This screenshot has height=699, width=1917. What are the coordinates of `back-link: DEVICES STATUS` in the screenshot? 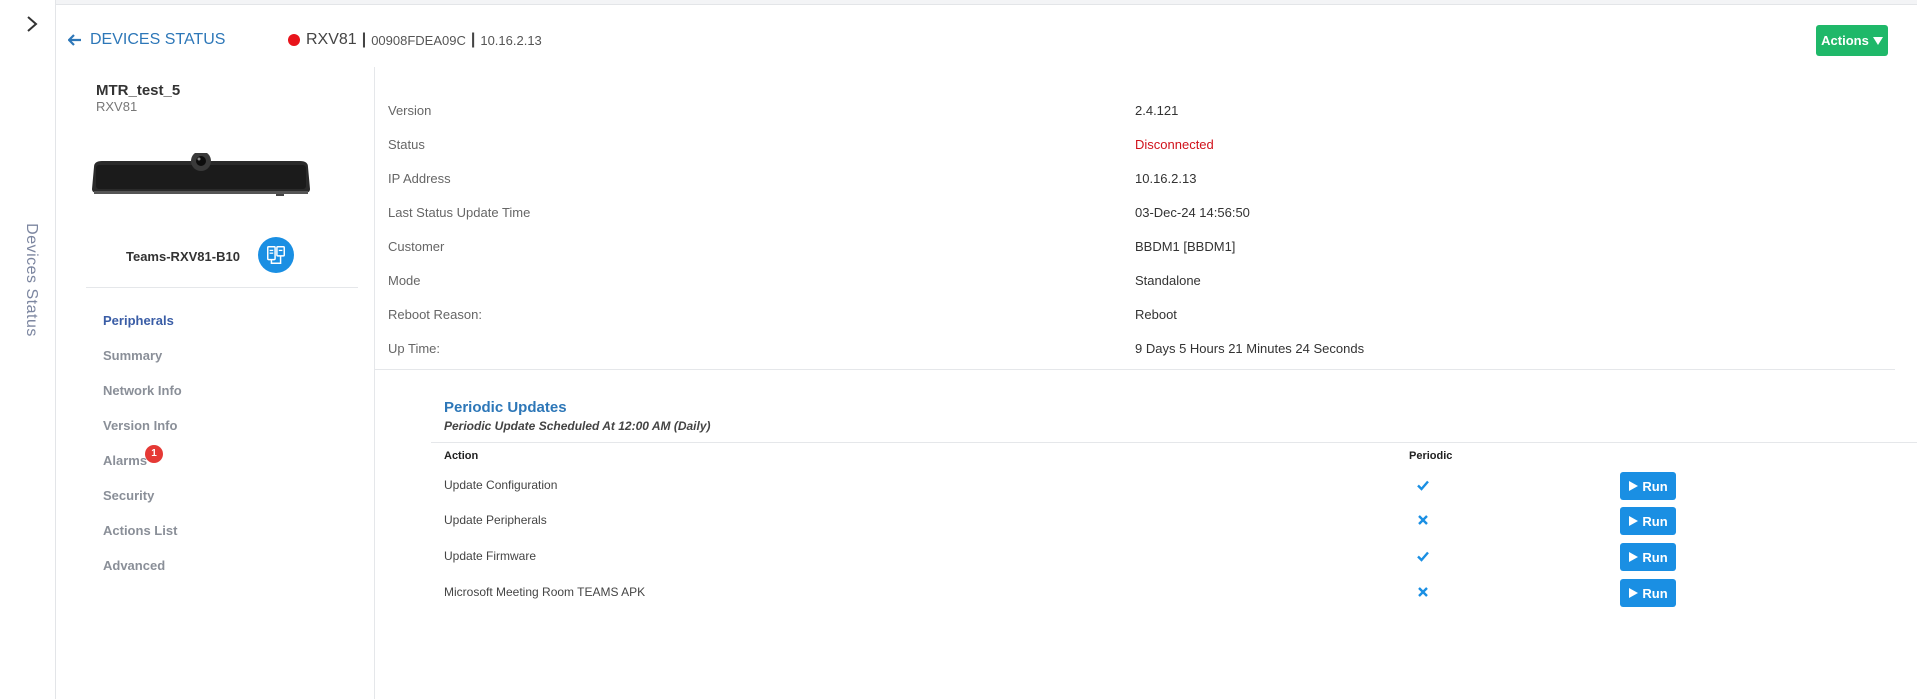 It's located at (146, 40).